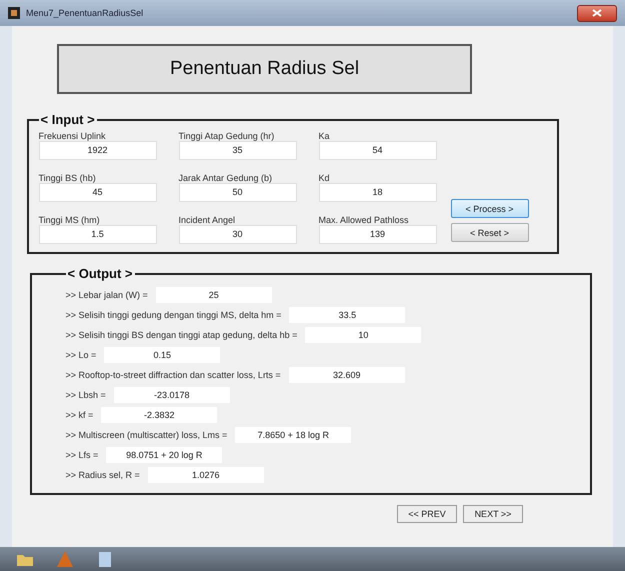 The image size is (625, 571). What do you see at coordinates (346, 375) in the screenshot?
I see `output-field: 32.609` at bounding box center [346, 375].